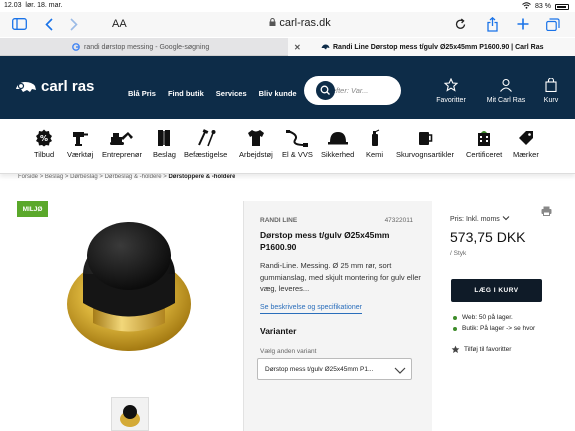  I want to click on favorites-button: Favoritter, so click(451, 90).